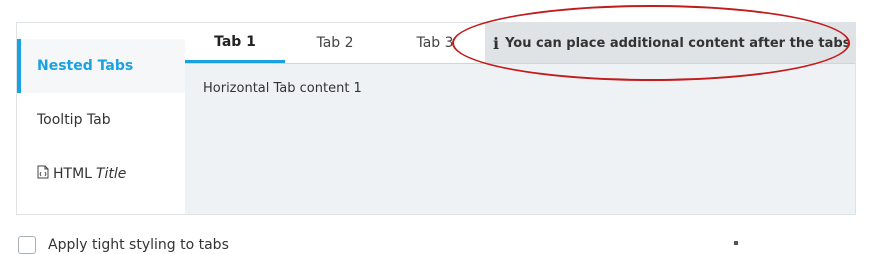 This screenshot has height=254, width=880. What do you see at coordinates (235, 43) in the screenshot?
I see `tab-1: Tab 1` at bounding box center [235, 43].